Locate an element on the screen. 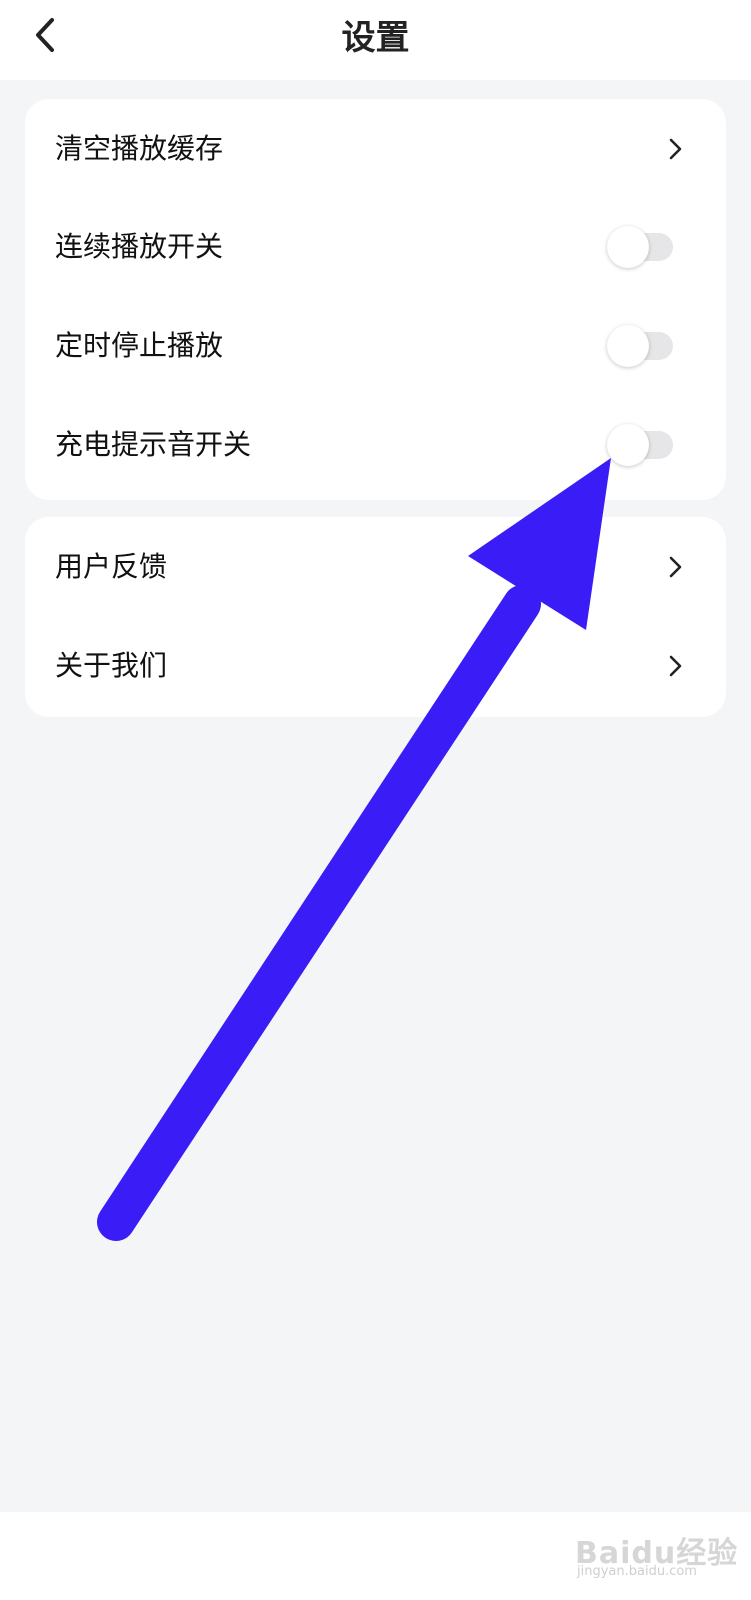  about-row: 关于我们 is located at coordinates (375, 666).